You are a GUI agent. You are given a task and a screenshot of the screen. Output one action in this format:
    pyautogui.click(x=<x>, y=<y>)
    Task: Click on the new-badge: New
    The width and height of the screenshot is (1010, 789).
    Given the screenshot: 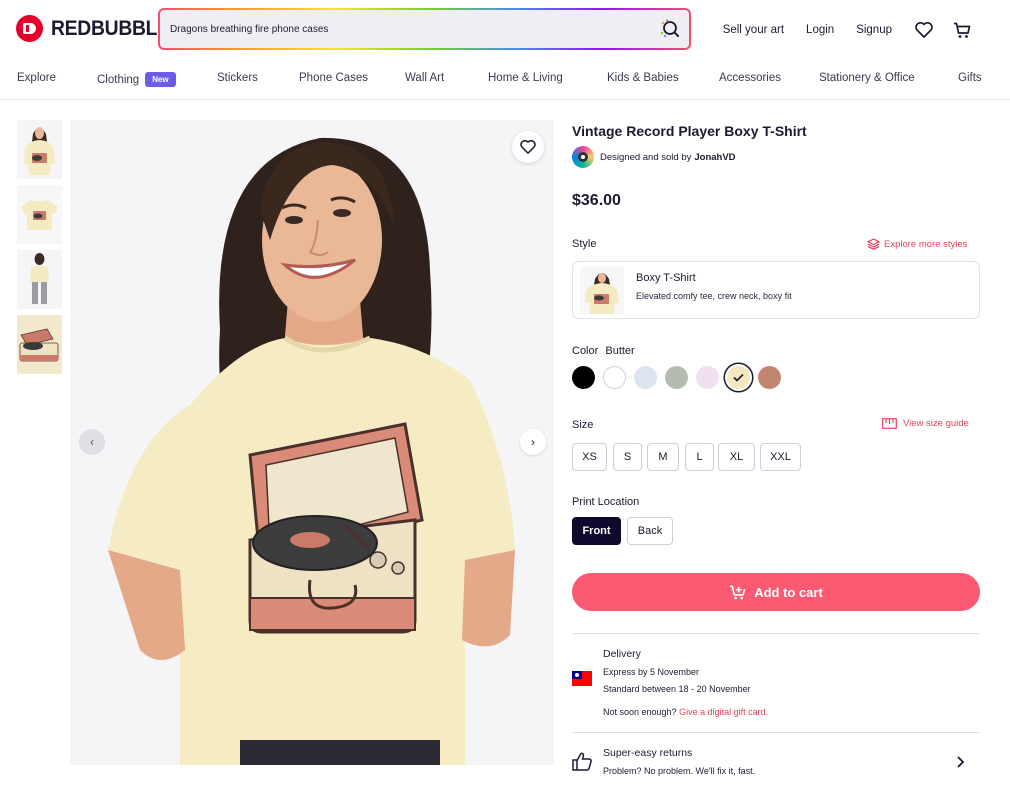 What is the action you would take?
    pyautogui.click(x=160, y=79)
    